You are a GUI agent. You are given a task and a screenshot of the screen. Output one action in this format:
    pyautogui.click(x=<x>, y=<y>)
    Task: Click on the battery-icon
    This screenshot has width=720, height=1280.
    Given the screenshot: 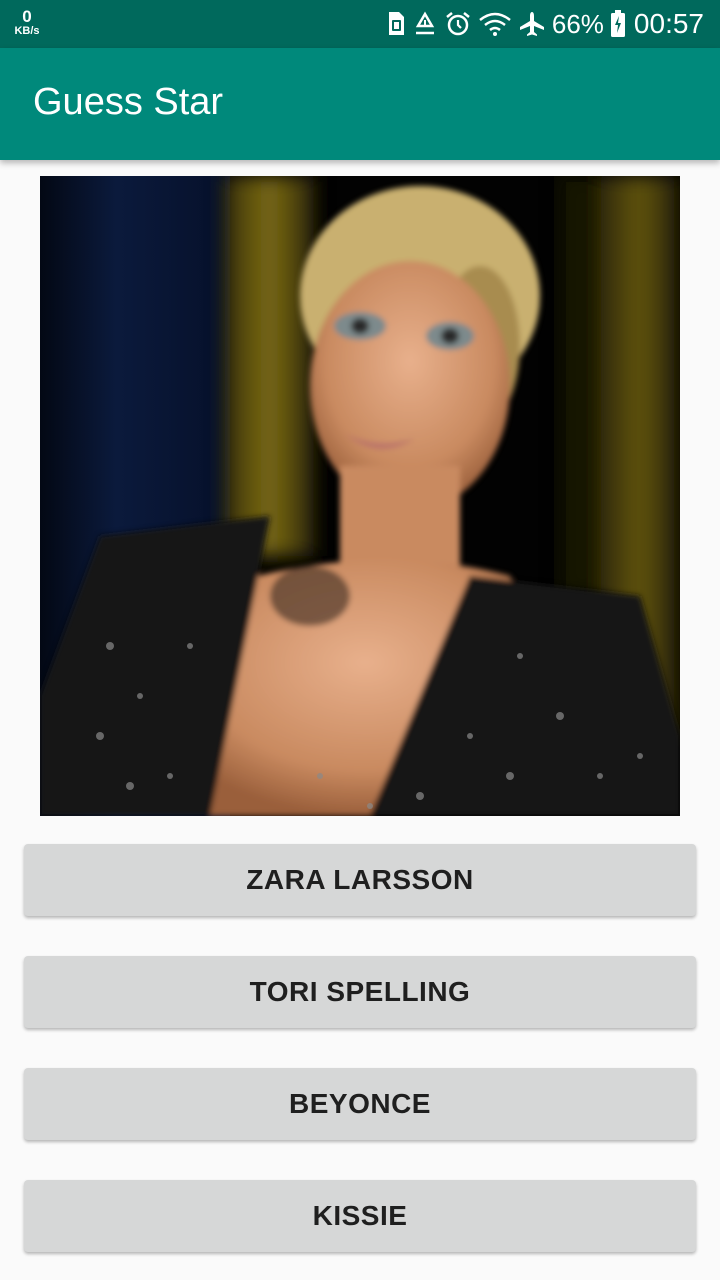 What is the action you would take?
    pyautogui.click(x=618, y=24)
    